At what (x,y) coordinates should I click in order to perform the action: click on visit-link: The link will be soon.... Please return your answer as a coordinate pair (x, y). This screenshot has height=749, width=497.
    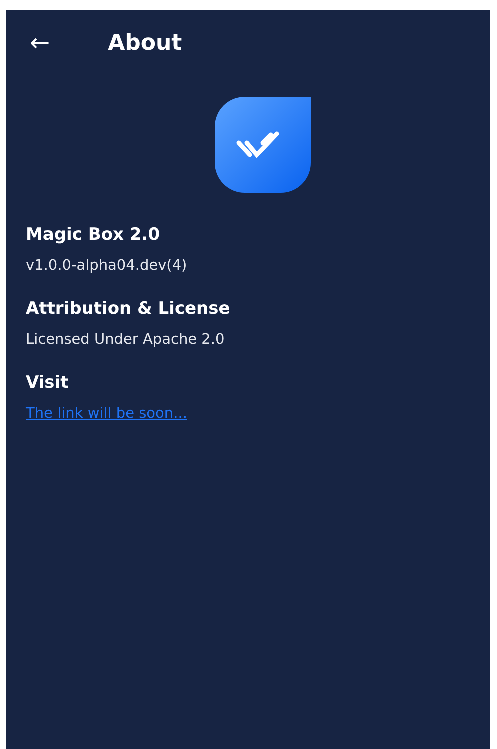
    Looking at the image, I should click on (107, 414).